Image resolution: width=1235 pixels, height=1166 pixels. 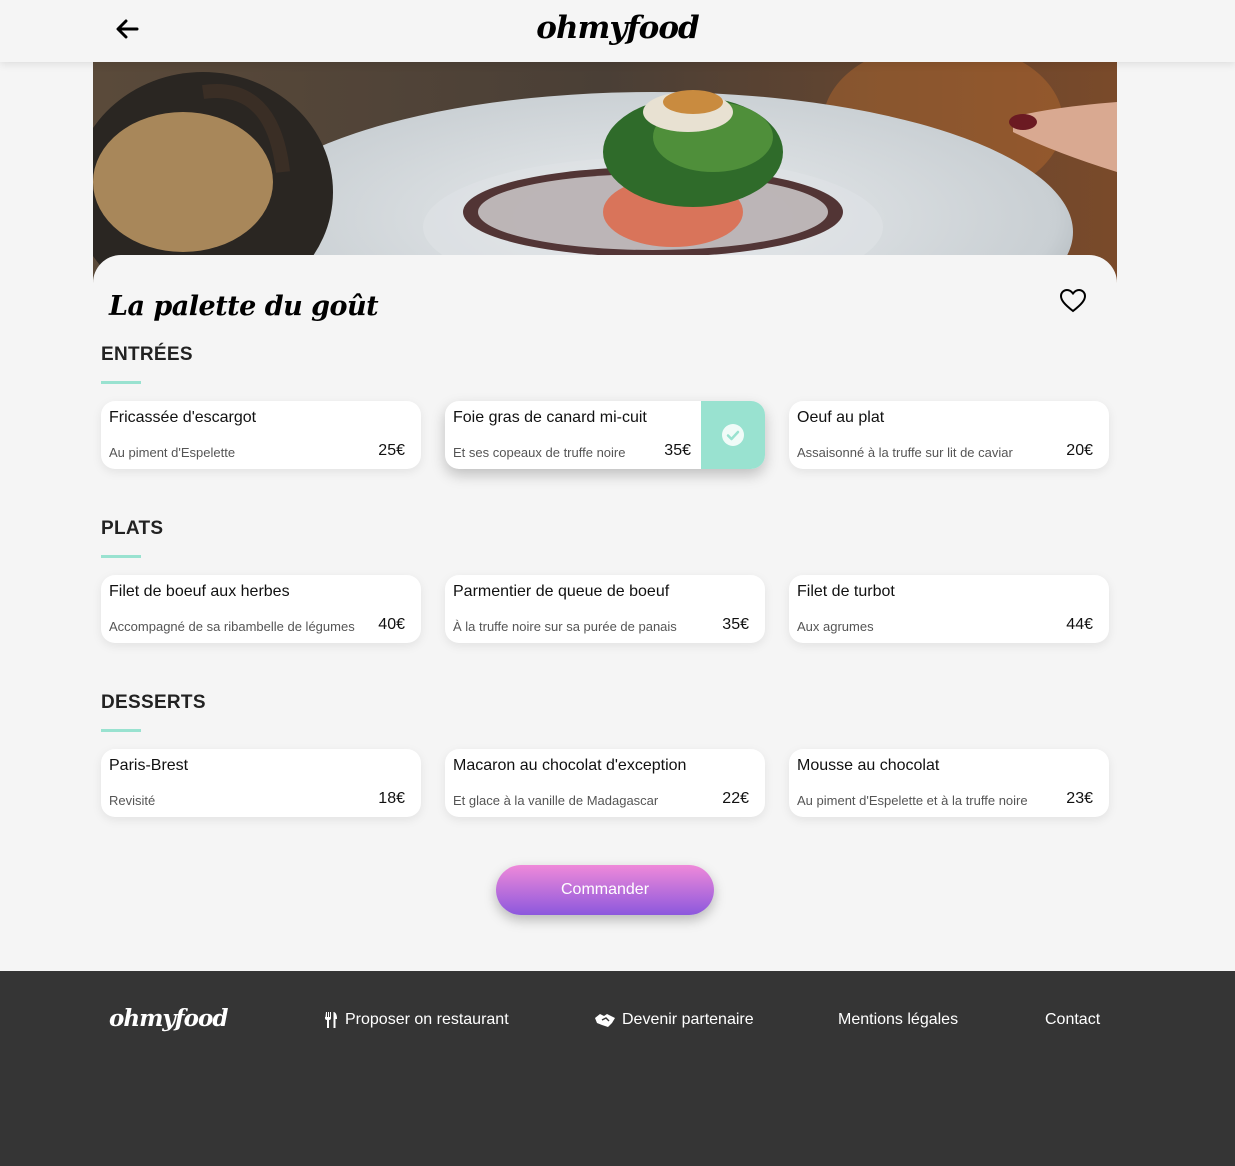 What do you see at coordinates (391, 450) in the screenshot?
I see `menu-item-price: 25€` at bounding box center [391, 450].